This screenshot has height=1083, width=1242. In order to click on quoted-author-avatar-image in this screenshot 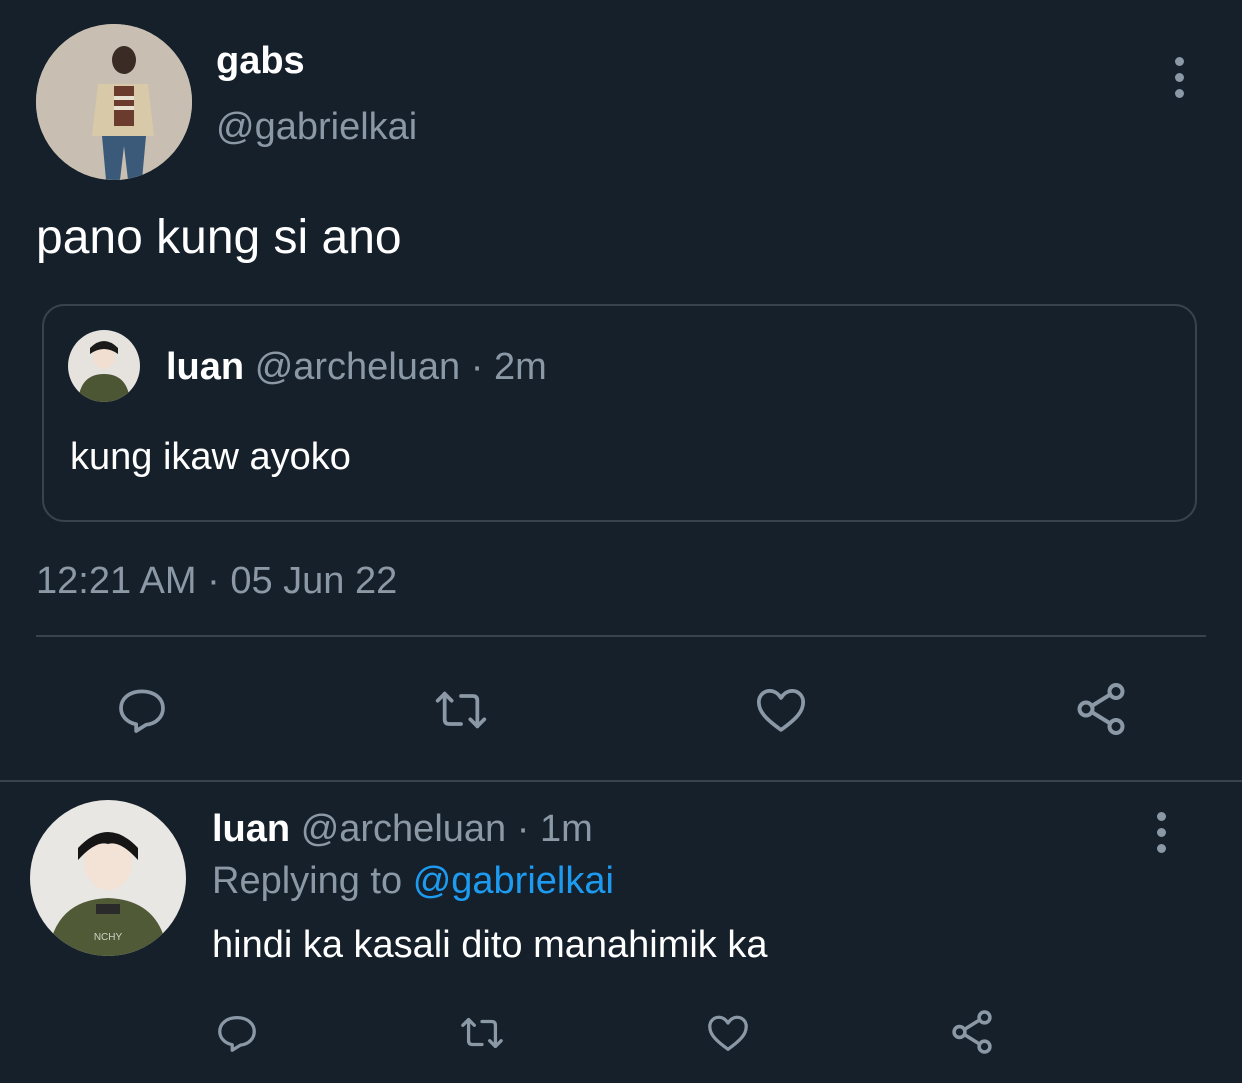, I will do `click(104, 366)`.